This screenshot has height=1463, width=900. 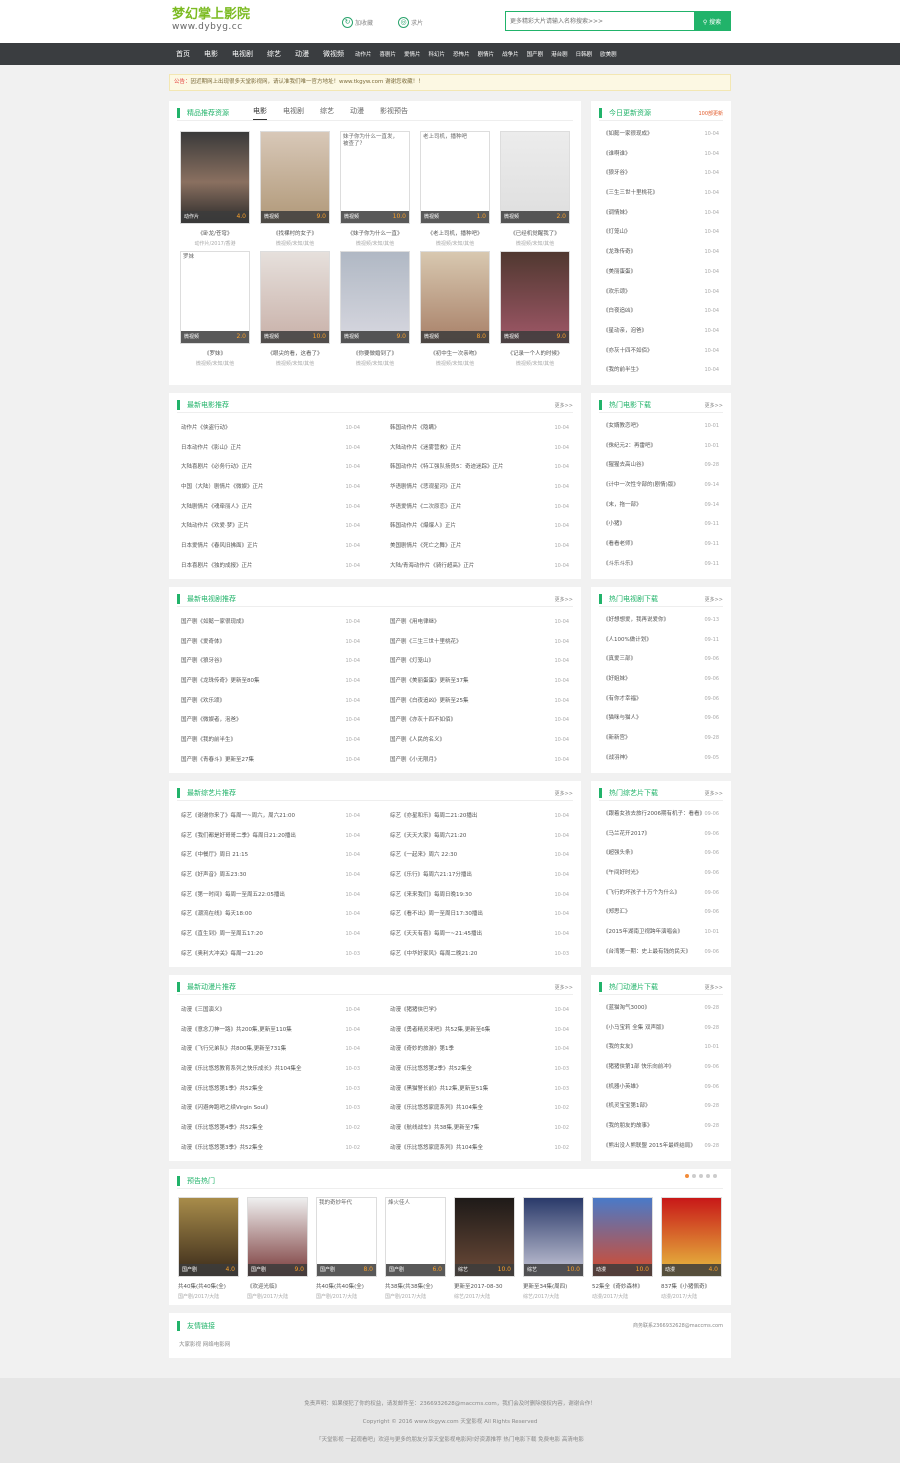 I want to click on list-item: 国产剧《小无限月》 10-04, so click(x=479, y=761).